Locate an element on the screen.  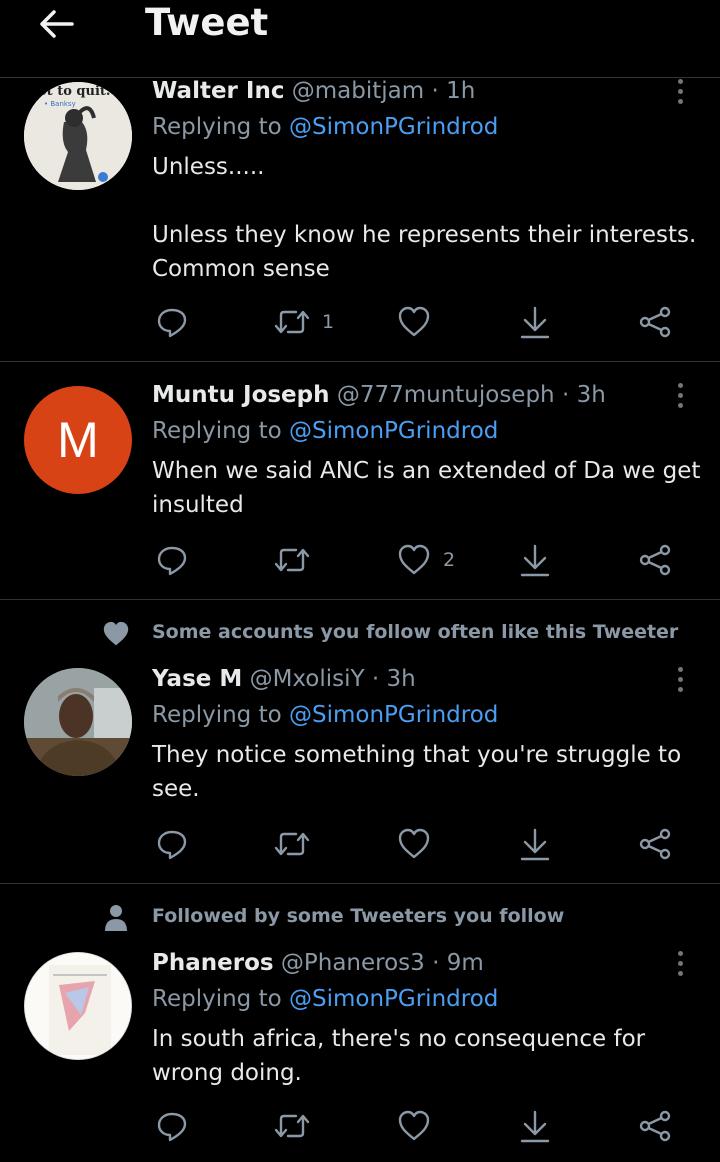
heart-filled-icon is located at coordinates (116, 634).